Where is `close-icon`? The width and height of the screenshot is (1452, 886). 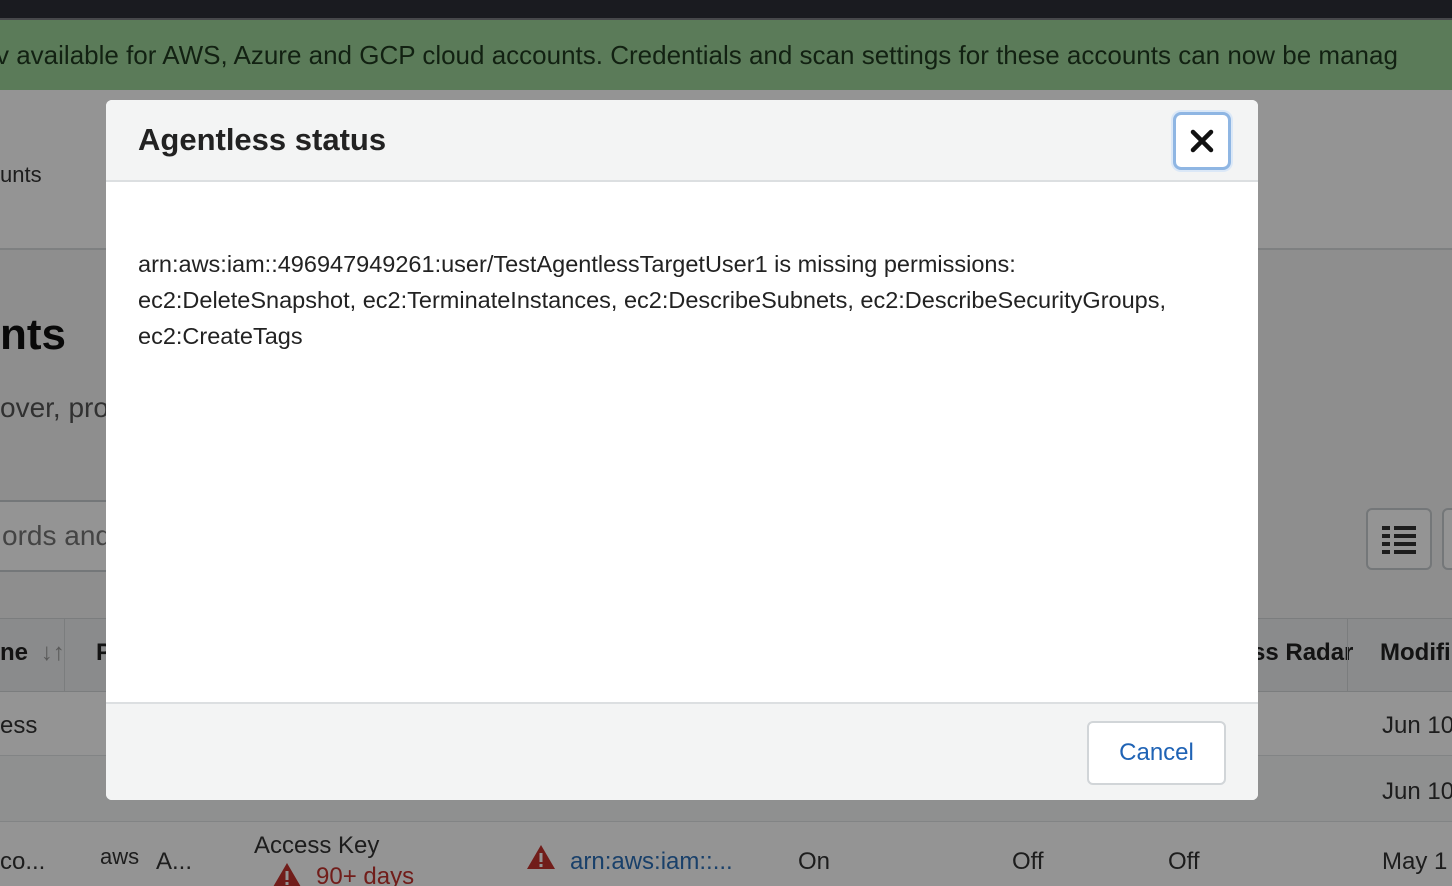 close-icon is located at coordinates (1202, 141).